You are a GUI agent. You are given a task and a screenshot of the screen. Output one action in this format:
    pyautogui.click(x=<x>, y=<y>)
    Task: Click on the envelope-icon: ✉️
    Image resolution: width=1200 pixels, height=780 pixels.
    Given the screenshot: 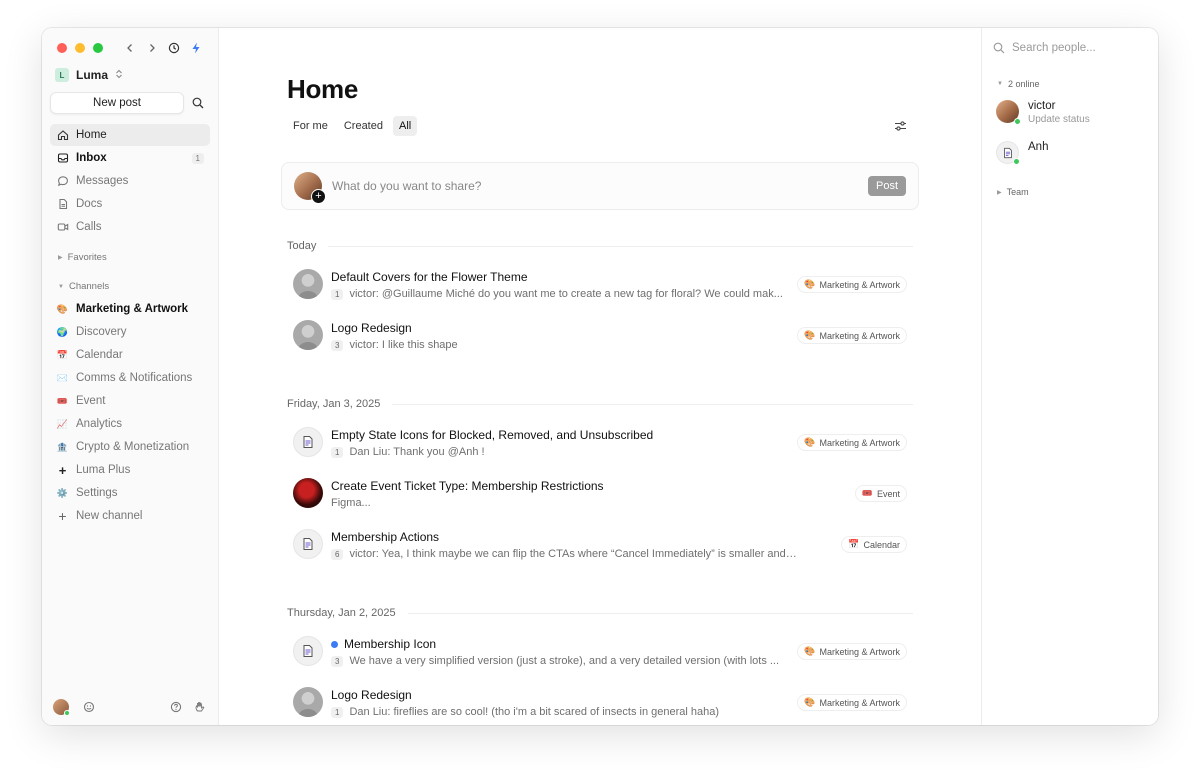 What is the action you would take?
    pyautogui.click(x=62, y=377)
    